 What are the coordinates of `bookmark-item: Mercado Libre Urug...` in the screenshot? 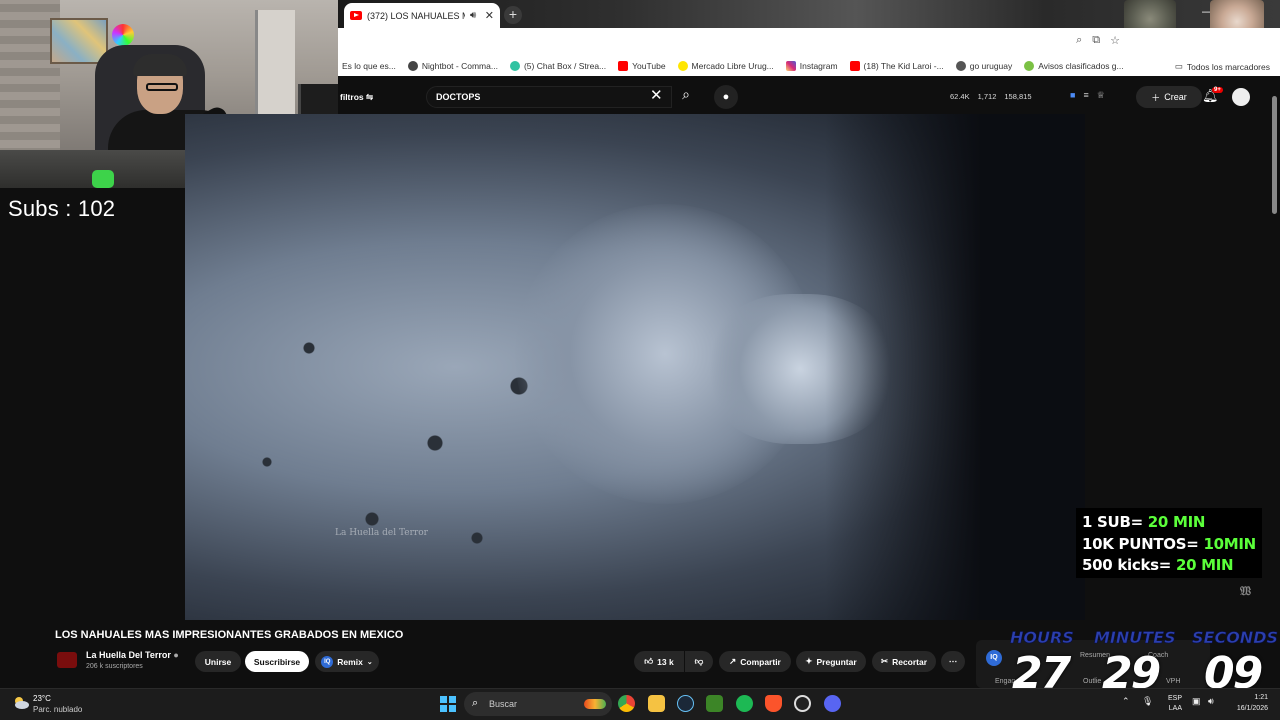 It's located at (725, 66).